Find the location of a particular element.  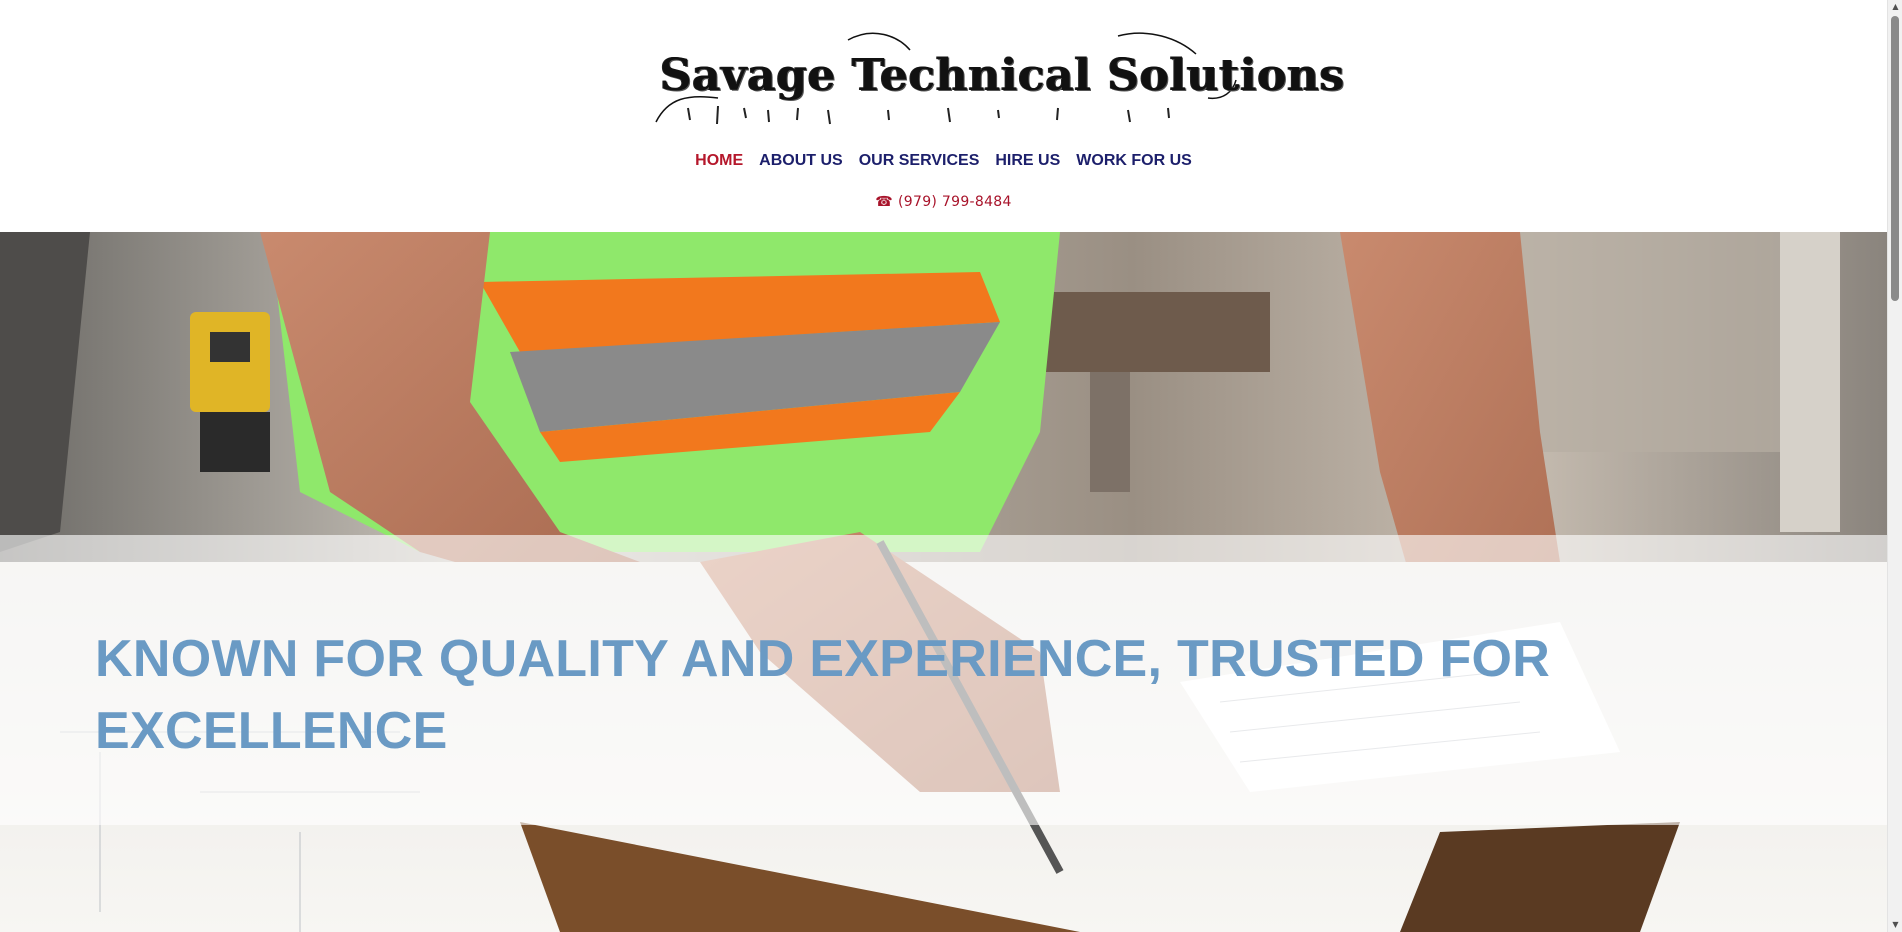

nav-item-our-services: OUR SERVICES is located at coordinates (919, 161).